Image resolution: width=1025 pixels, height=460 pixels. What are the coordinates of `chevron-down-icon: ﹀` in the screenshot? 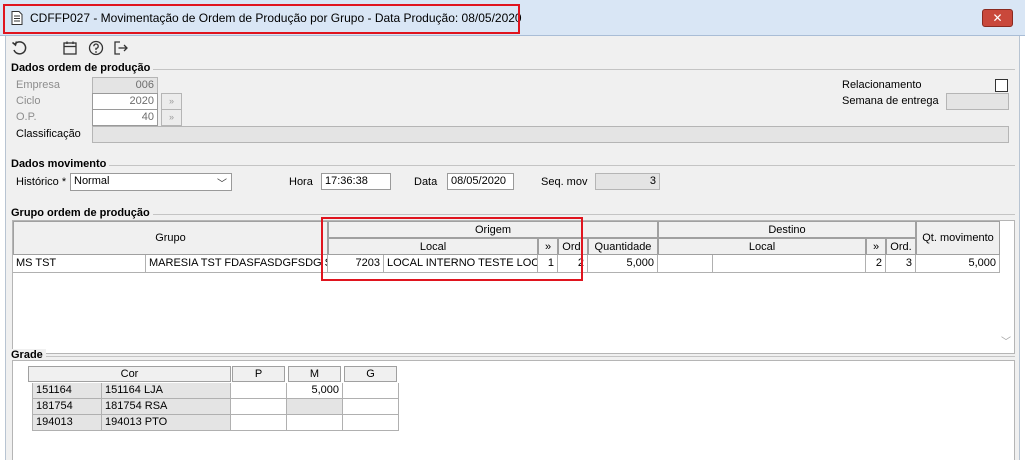 It's located at (222, 184).